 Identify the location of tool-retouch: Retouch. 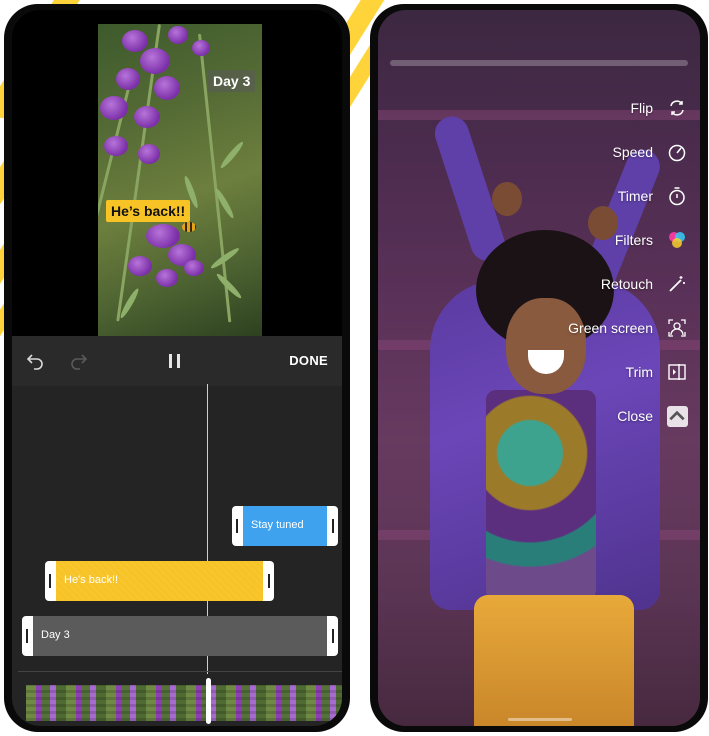
(644, 284).